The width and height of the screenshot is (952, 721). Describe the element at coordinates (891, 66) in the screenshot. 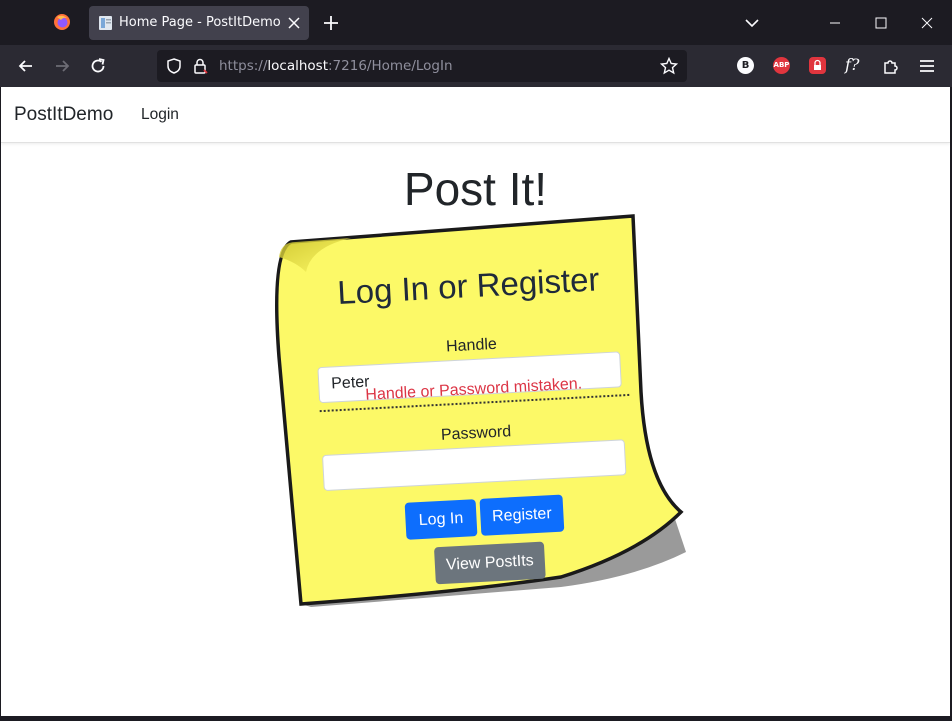

I see `extensions-puzzle-icon` at that location.